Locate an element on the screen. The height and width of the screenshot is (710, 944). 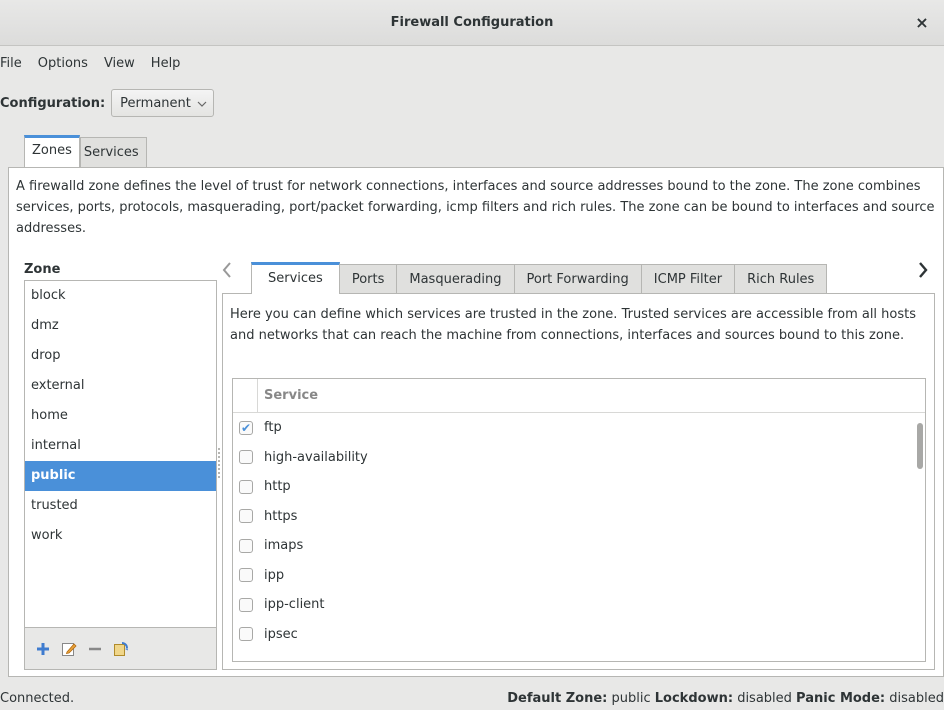
default-zone-value: public is located at coordinates (631, 698).